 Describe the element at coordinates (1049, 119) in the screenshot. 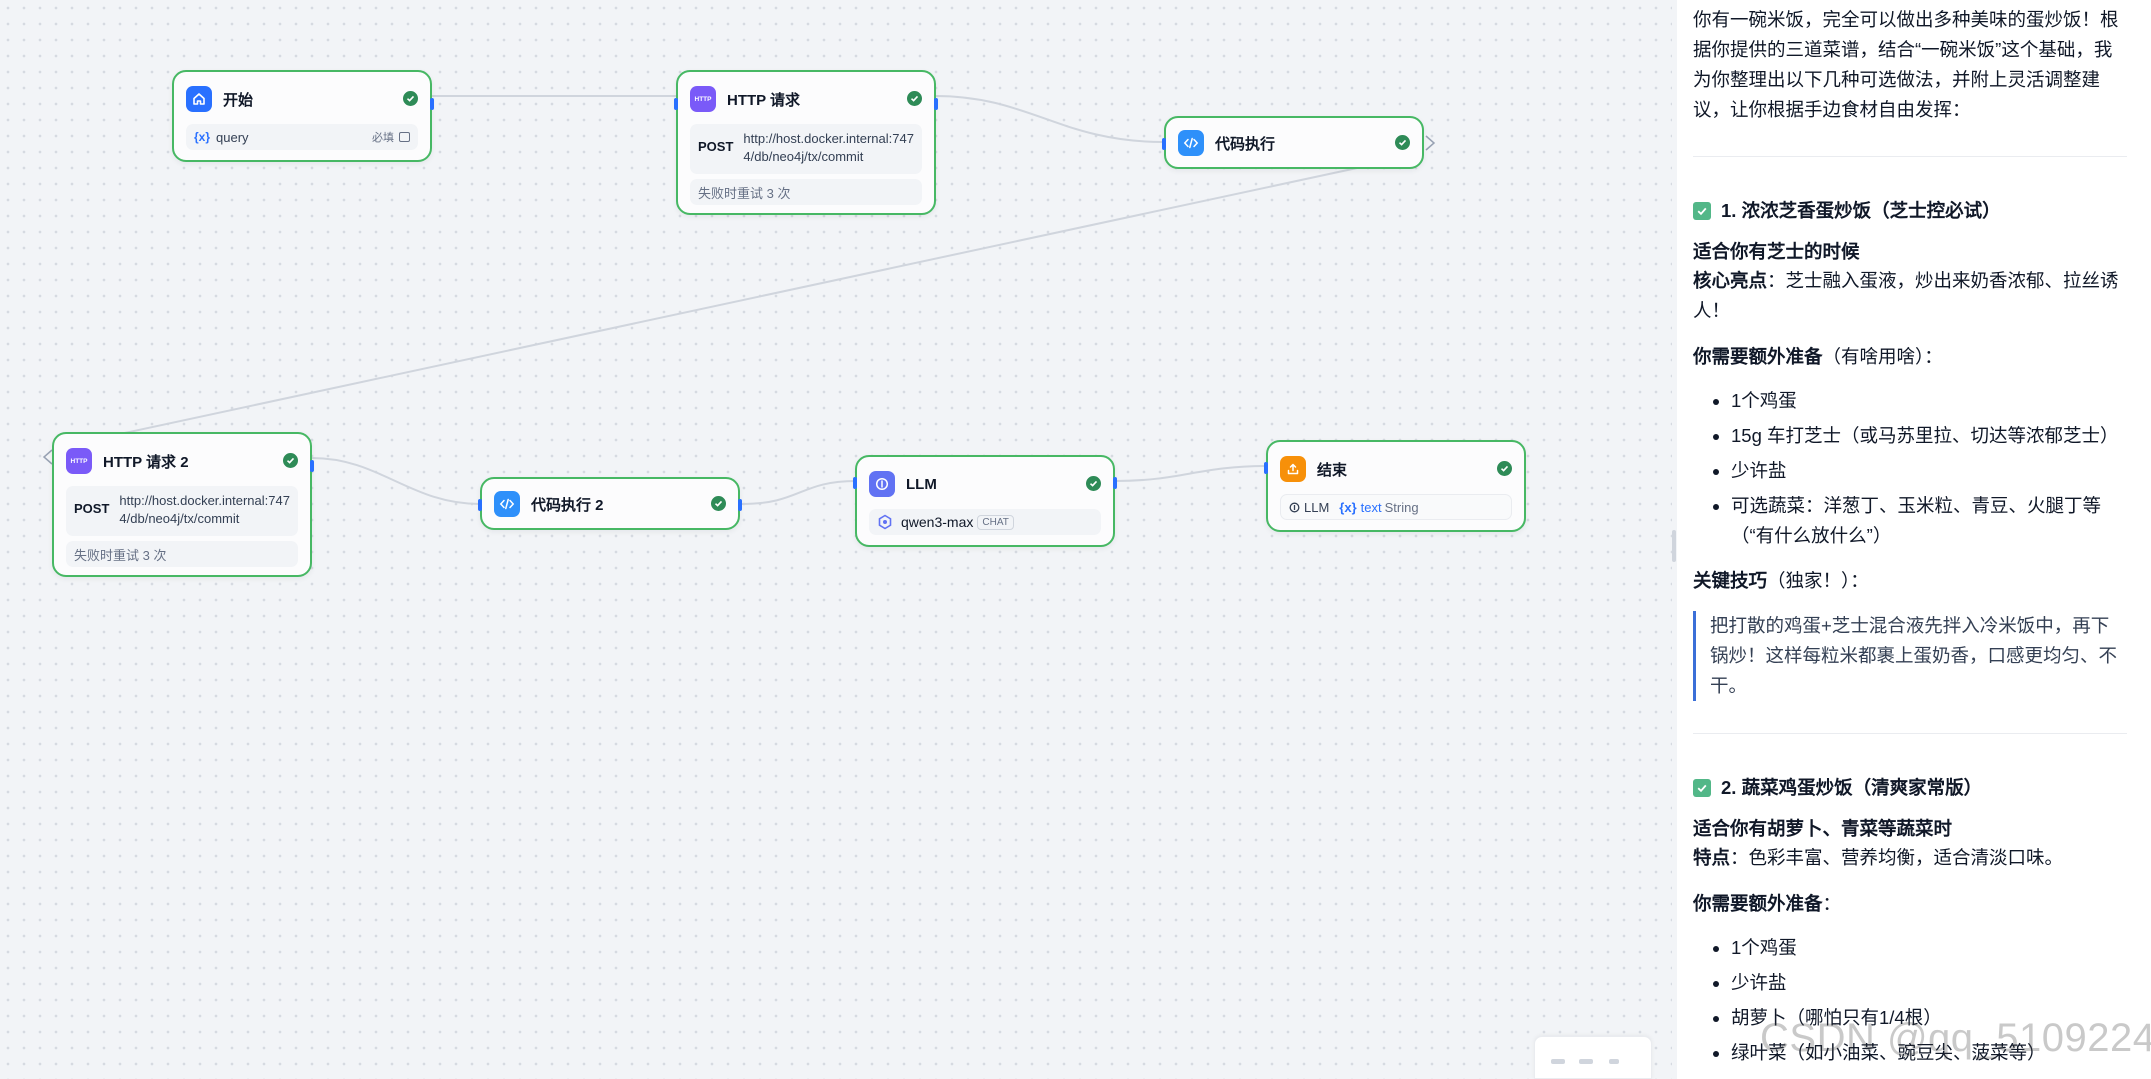

I see `edge-http1-code1` at that location.